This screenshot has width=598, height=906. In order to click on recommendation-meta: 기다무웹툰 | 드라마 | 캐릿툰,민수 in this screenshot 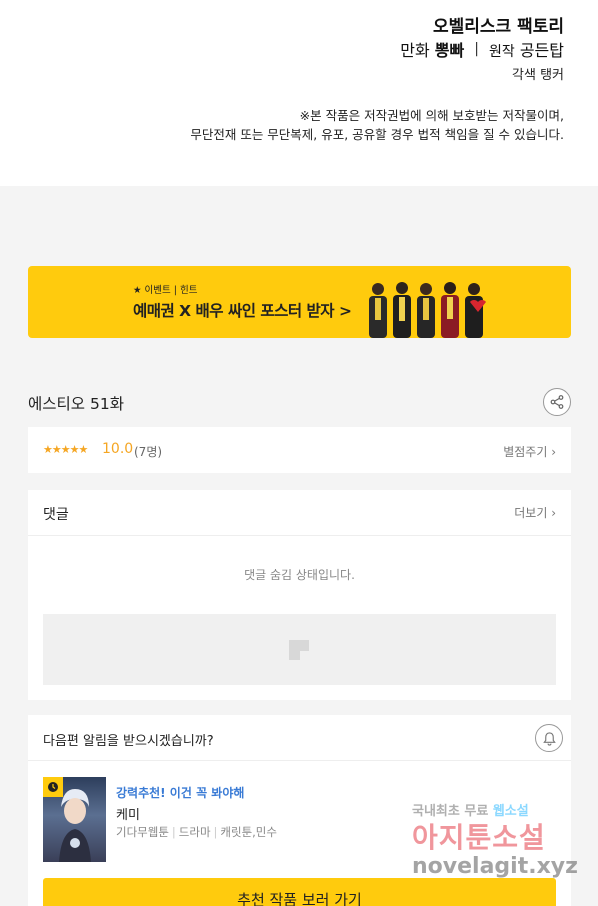, I will do `click(196, 832)`.